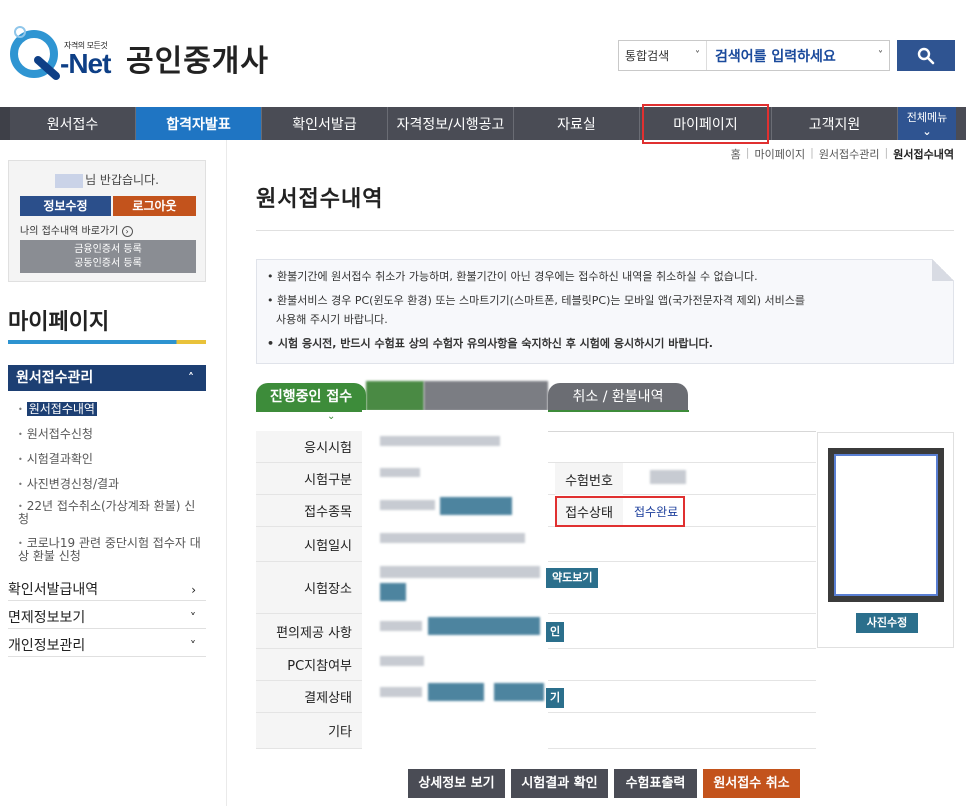 The image size is (966, 806). I want to click on cert-line-2: 공동인증서 등록, so click(108, 263).